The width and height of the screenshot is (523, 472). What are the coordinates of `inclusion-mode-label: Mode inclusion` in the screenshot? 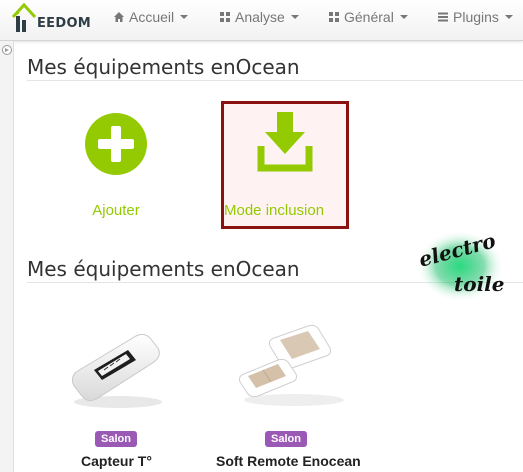 It's located at (274, 210).